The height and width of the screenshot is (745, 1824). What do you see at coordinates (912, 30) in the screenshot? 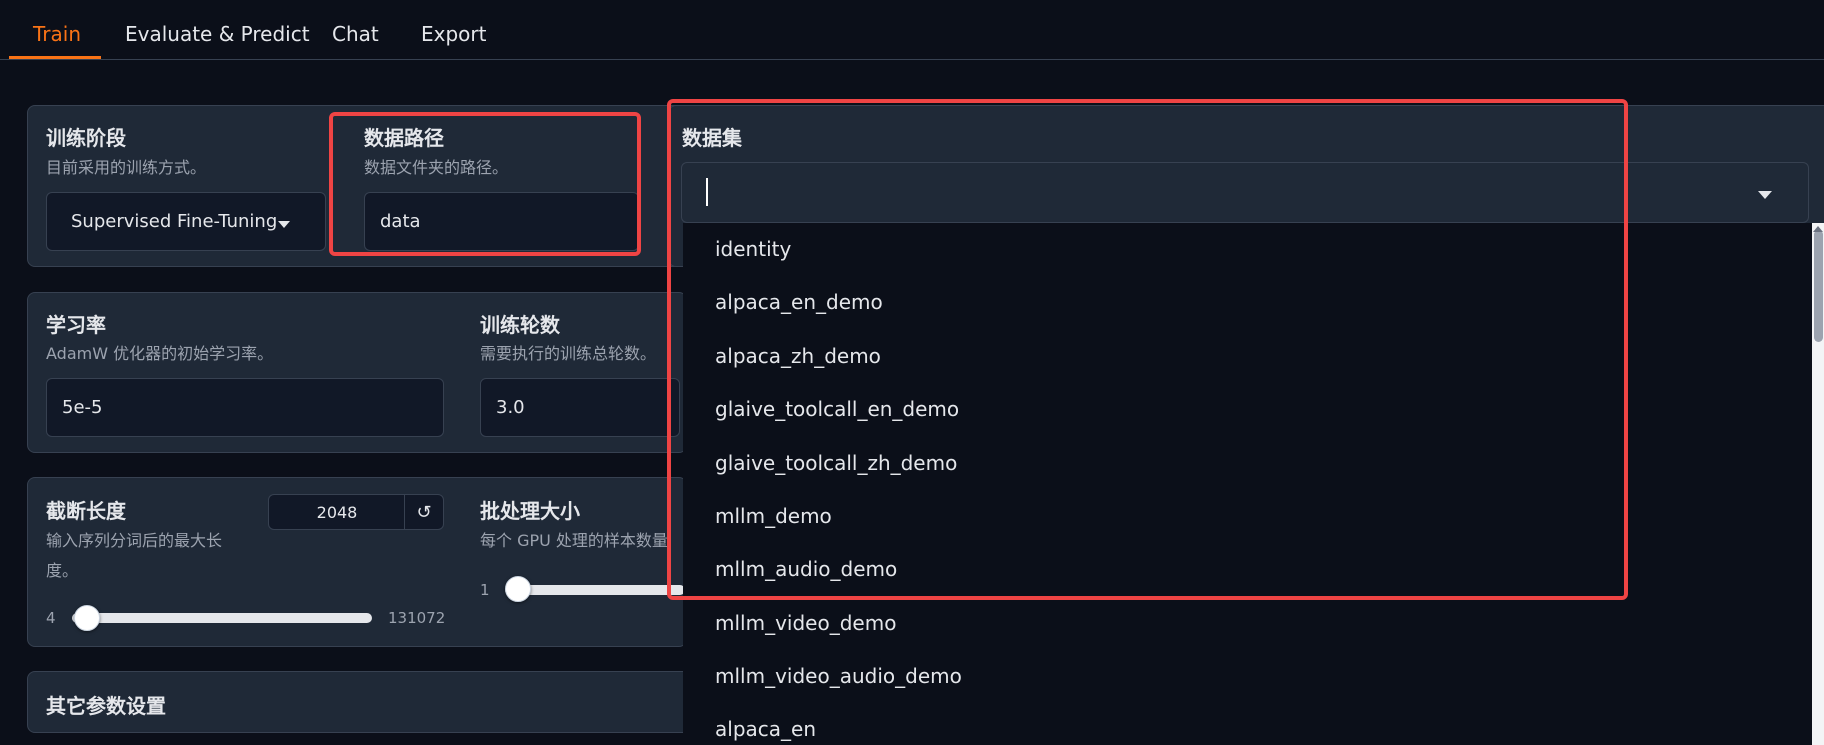
I see `tab-bar: Train Evaluate & Predict Chat Export` at bounding box center [912, 30].